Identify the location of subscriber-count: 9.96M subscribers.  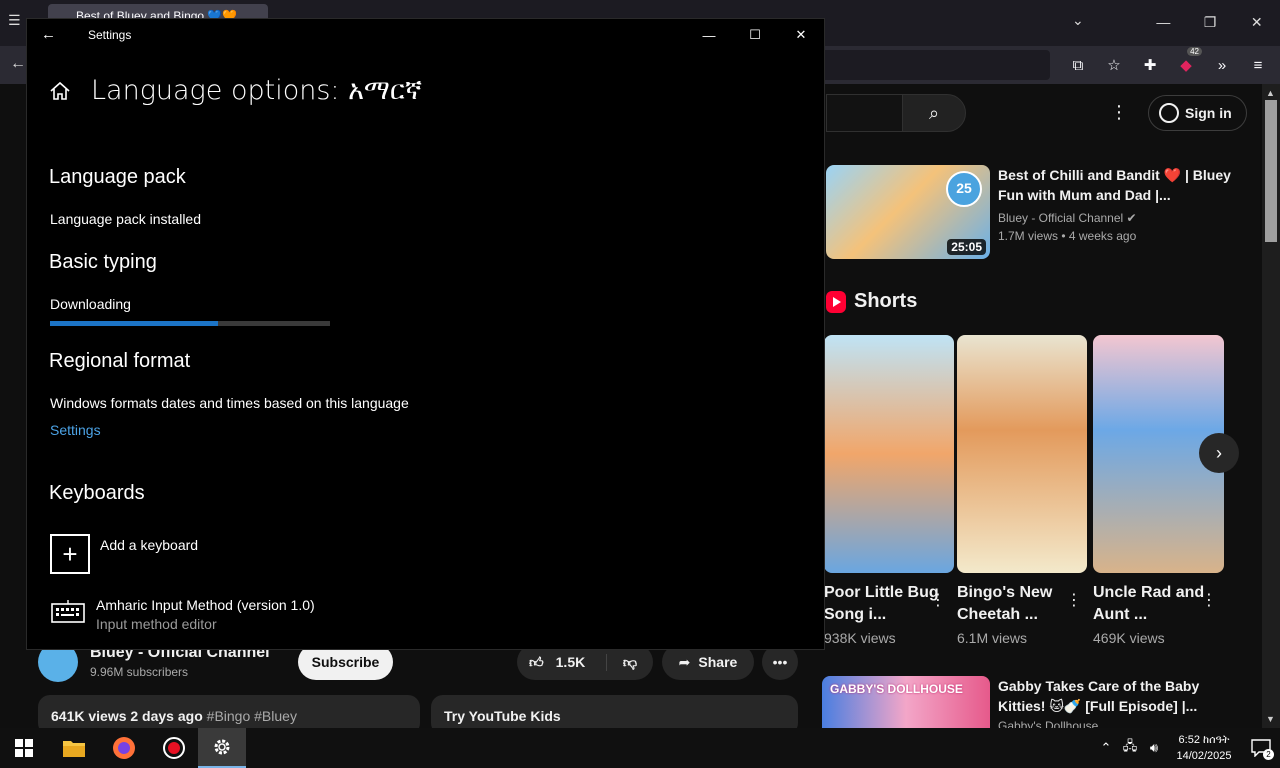
(139, 672).